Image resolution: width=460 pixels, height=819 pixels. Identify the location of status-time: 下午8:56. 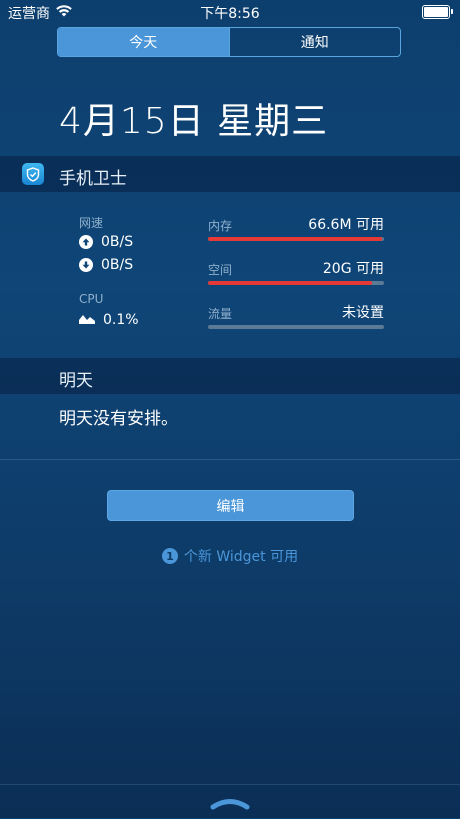
(230, 14).